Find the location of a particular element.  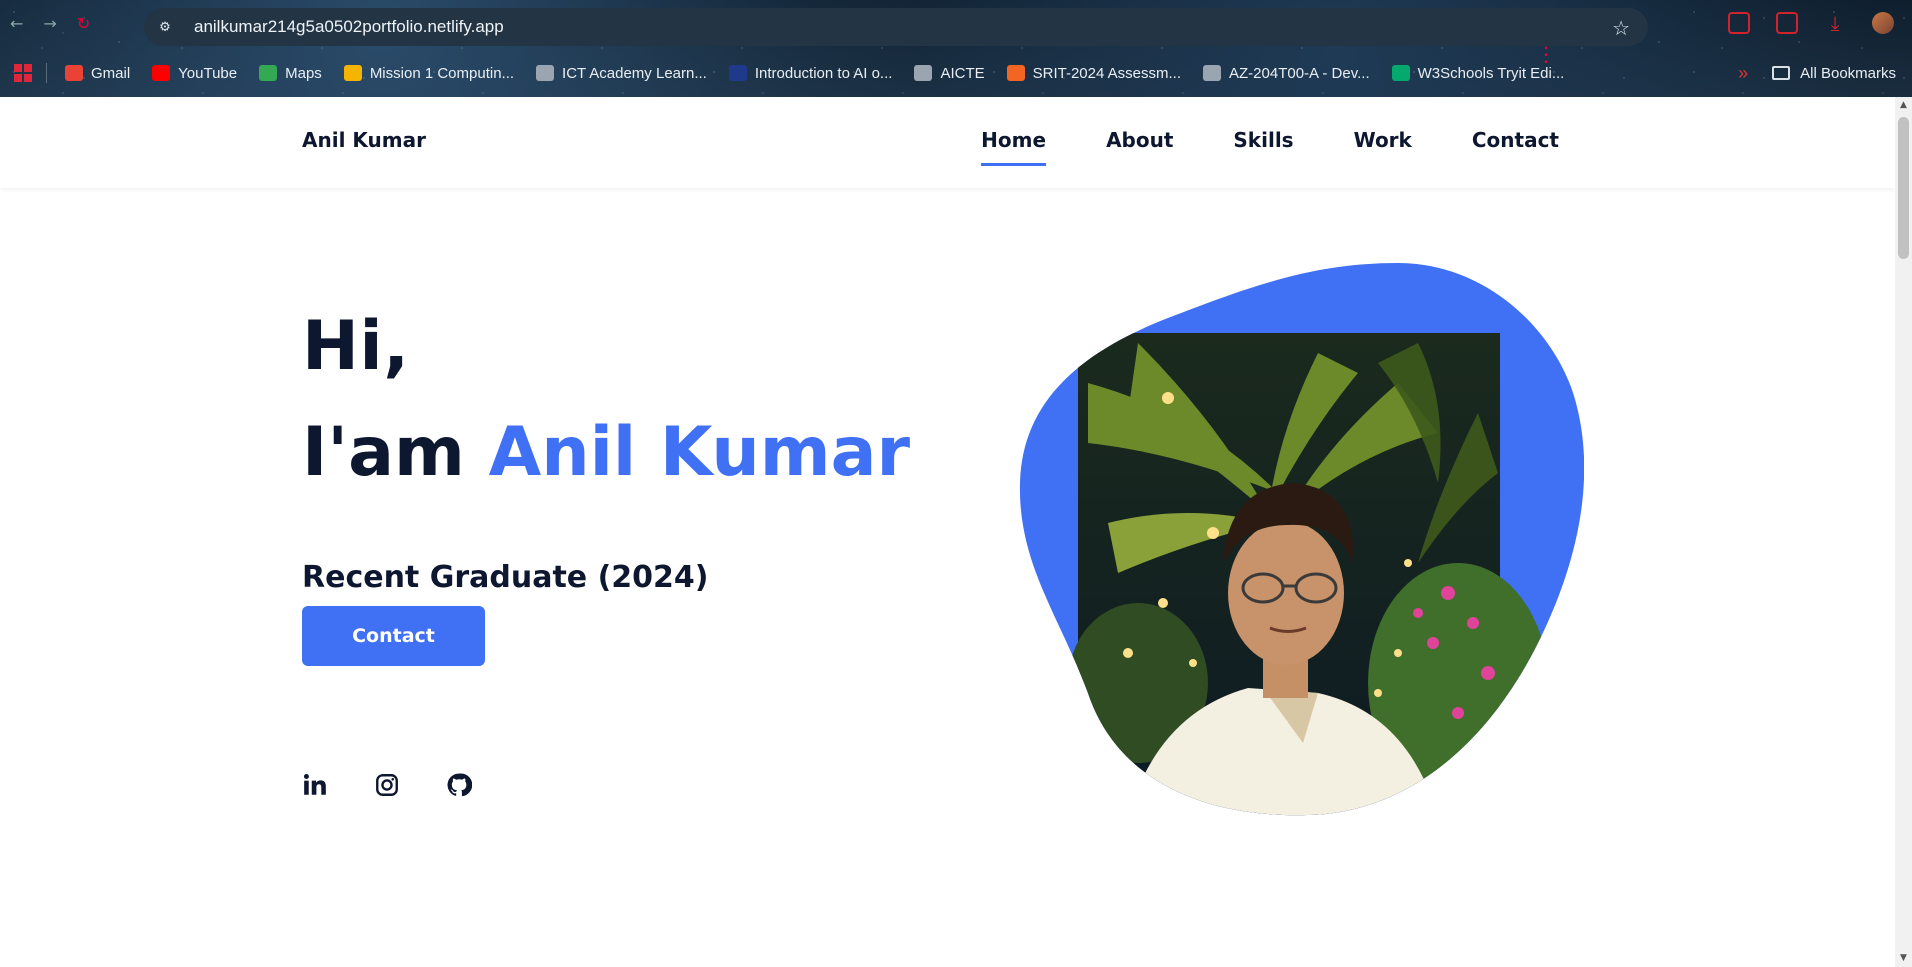

back-icon: ← is located at coordinates (16, 23).